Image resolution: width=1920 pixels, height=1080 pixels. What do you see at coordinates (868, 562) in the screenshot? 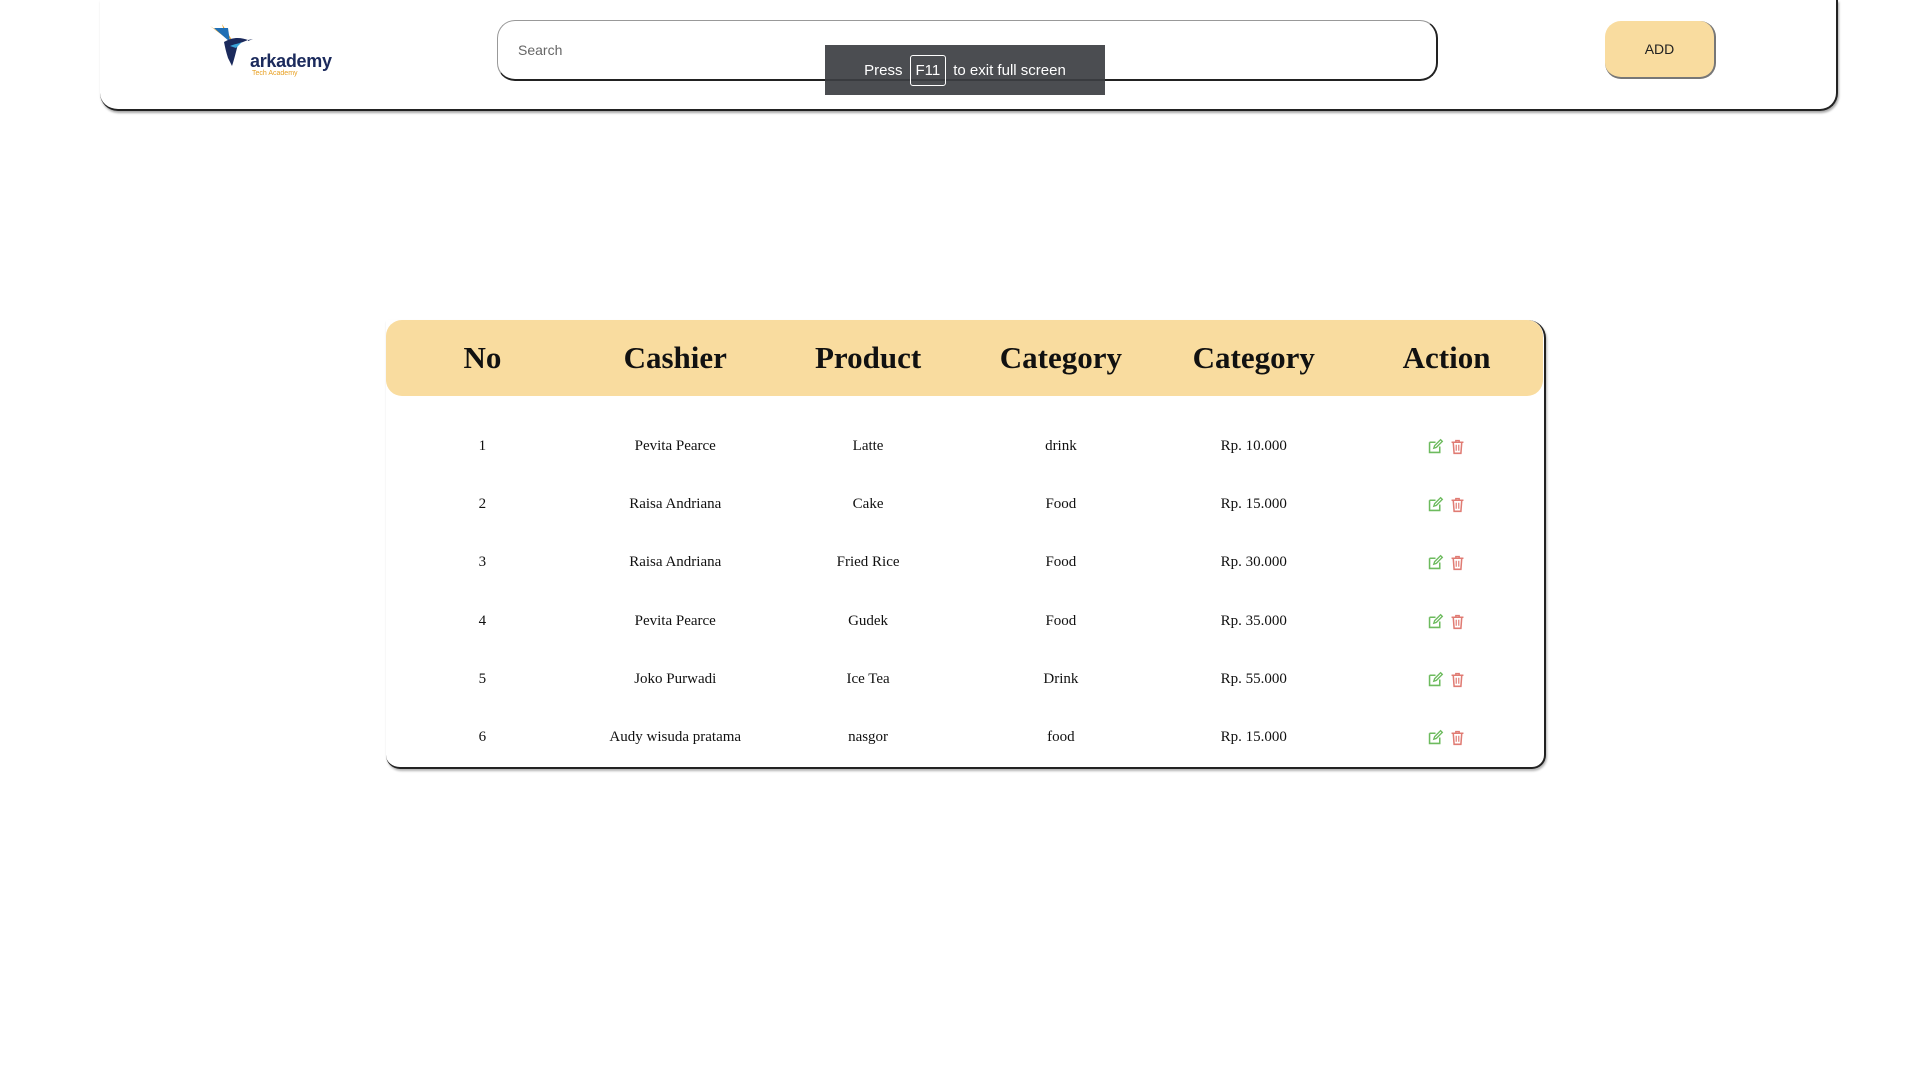
I see `cell-product: Fried Rice` at bounding box center [868, 562].